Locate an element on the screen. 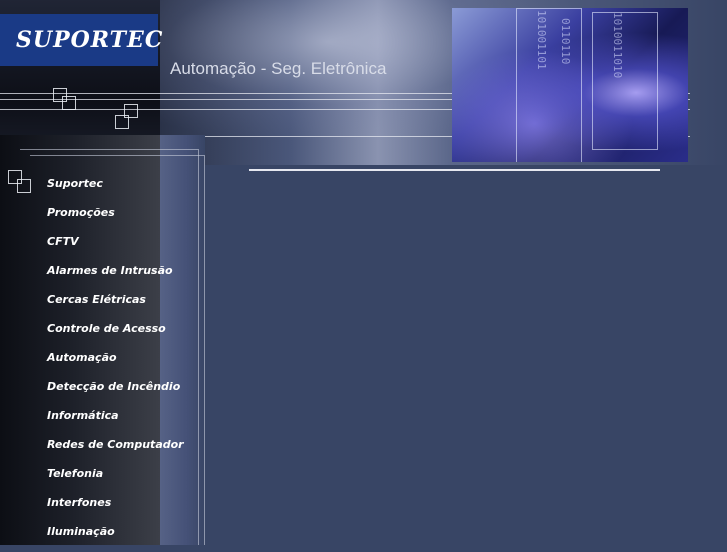 This screenshot has width=727, height=552. sidebar-link: Alarmes de Intrusão is located at coordinates (110, 271).